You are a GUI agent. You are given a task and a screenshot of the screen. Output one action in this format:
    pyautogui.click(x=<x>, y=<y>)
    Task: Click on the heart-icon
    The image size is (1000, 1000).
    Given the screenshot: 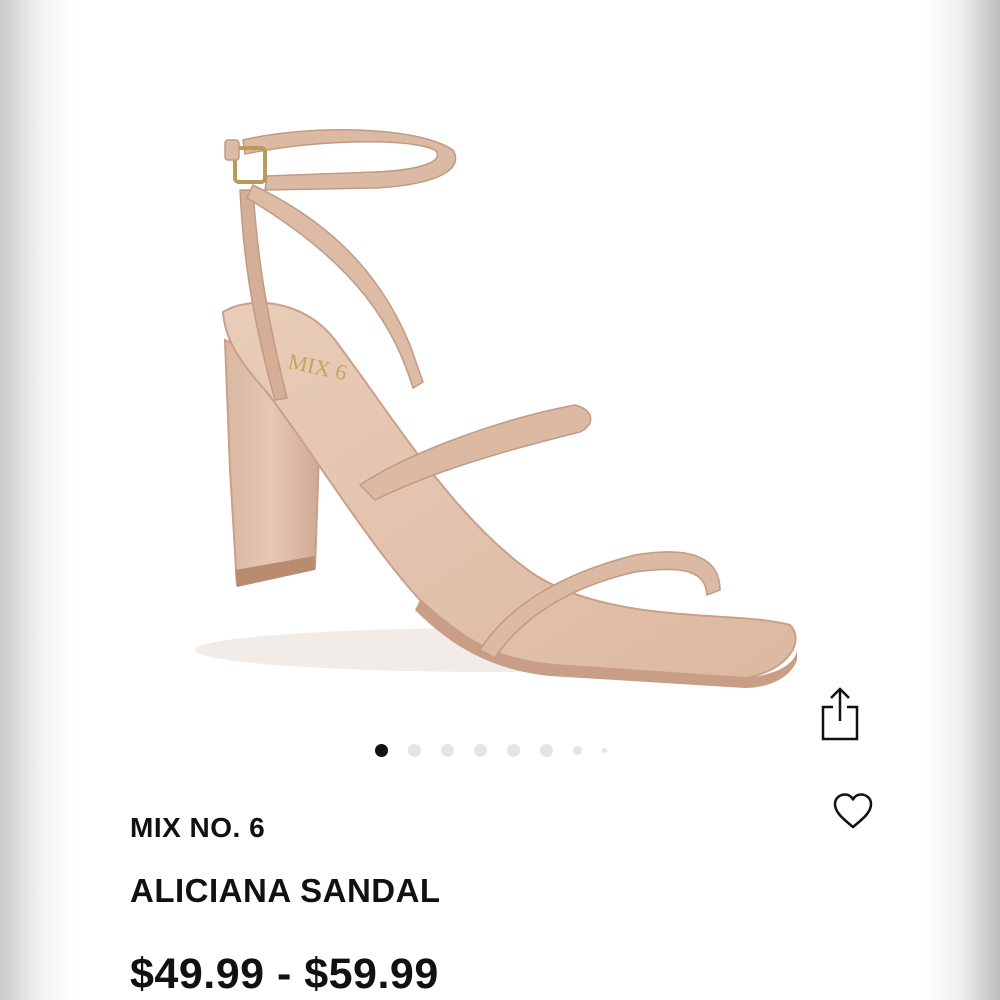 What is the action you would take?
    pyautogui.click(x=853, y=811)
    